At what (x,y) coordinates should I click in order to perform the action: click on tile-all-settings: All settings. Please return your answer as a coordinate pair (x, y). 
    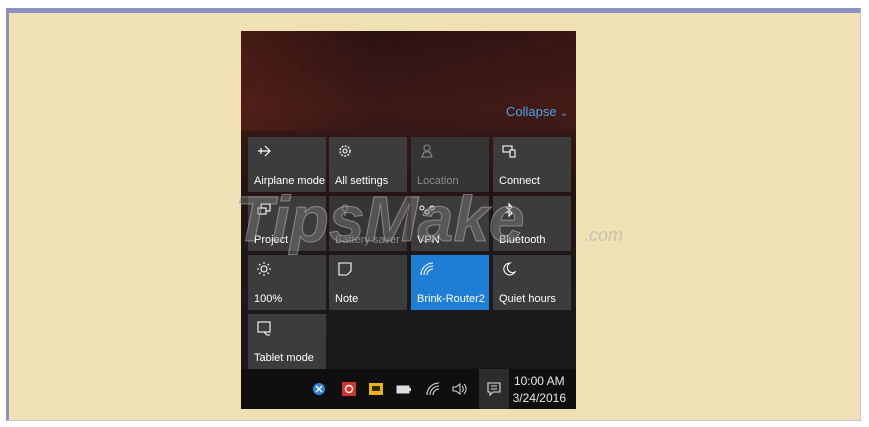
    Looking at the image, I should click on (368, 164).